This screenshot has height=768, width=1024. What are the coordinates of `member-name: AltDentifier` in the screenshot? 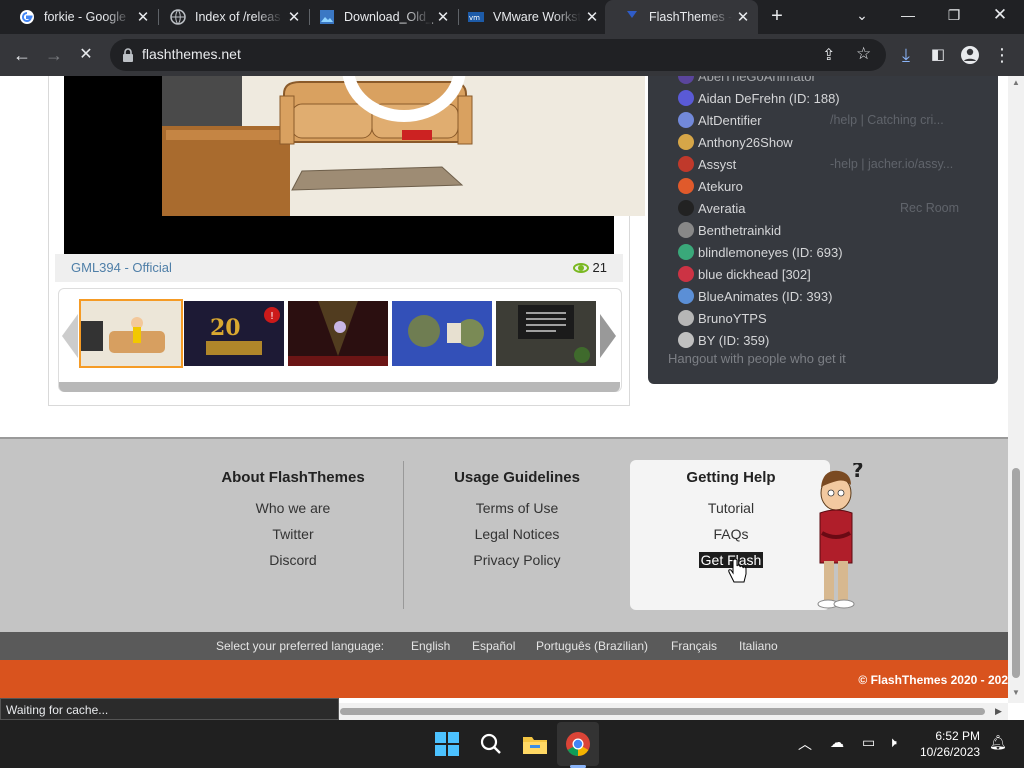 It's located at (730, 120).